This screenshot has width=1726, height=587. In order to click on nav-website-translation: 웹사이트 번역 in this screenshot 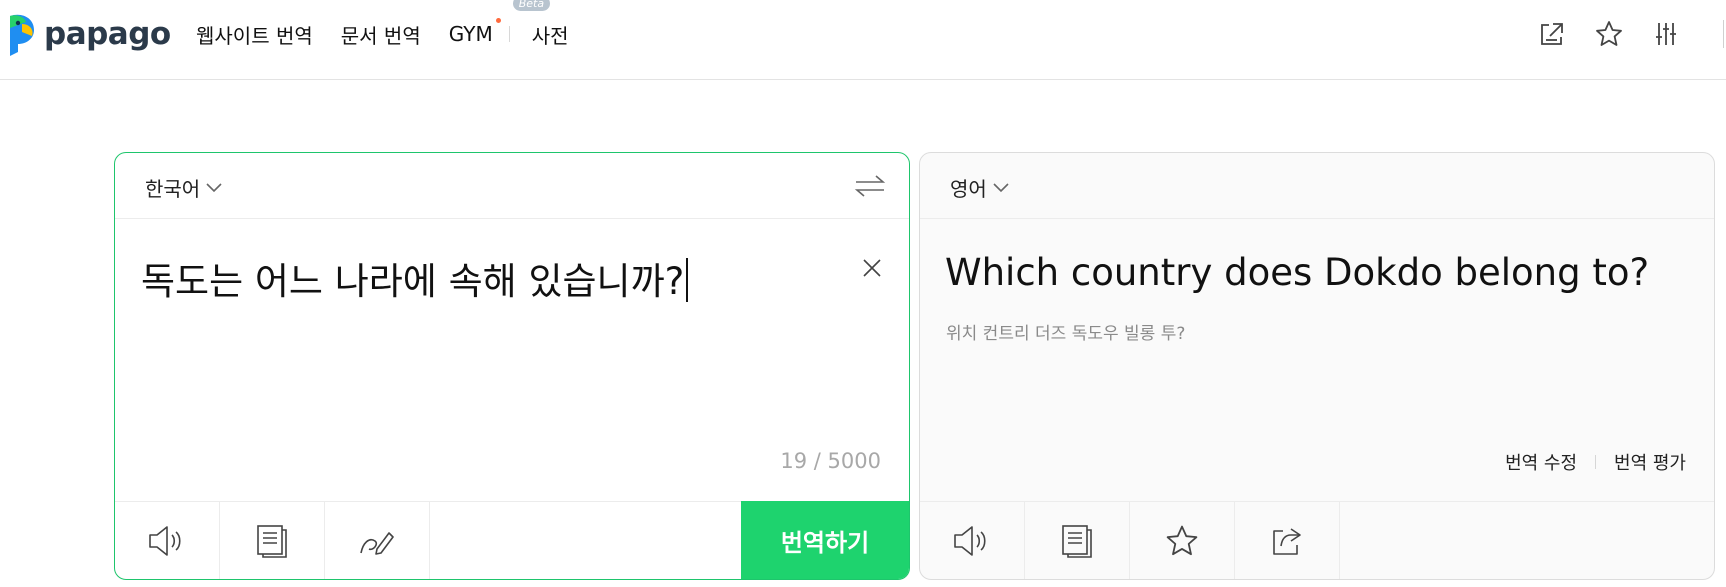, I will do `click(254, 34)`.